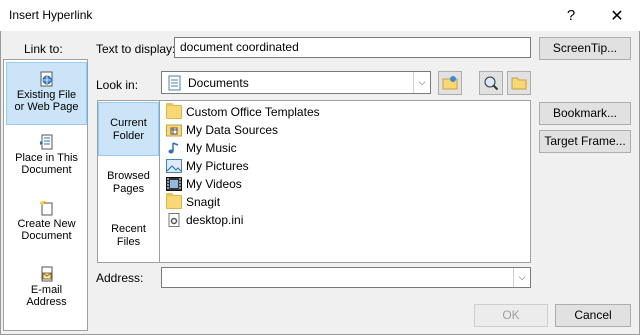 This screenshot has height=335, width=640. I want to click on file-name: My Videos, so click(214, 184).